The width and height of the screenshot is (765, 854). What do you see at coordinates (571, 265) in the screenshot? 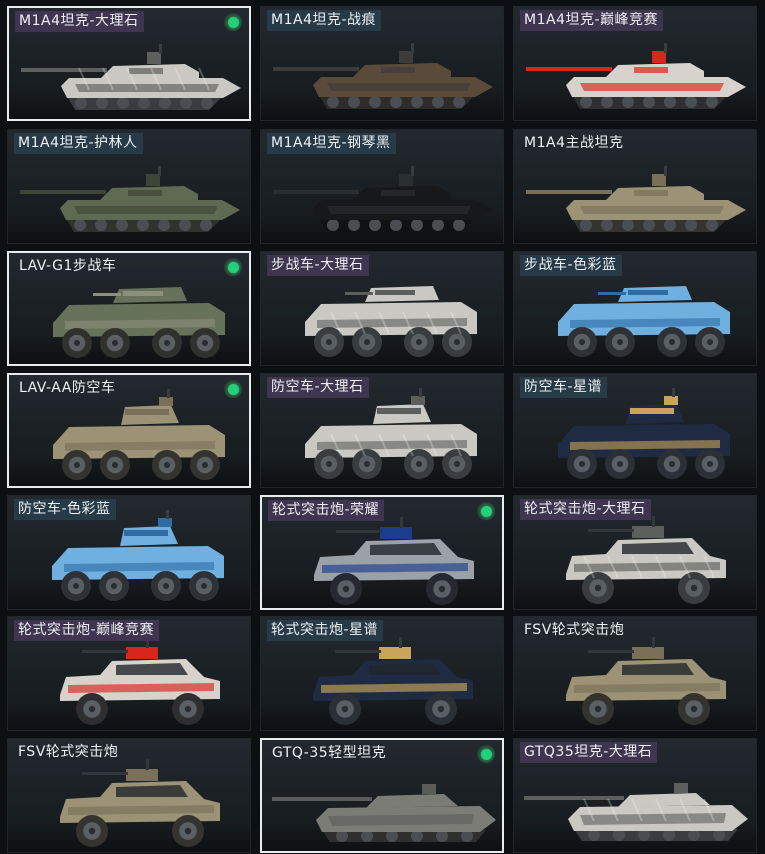
I see `skin-name-label: 步战车-色彩蓝` at bounding box center [571, 265].